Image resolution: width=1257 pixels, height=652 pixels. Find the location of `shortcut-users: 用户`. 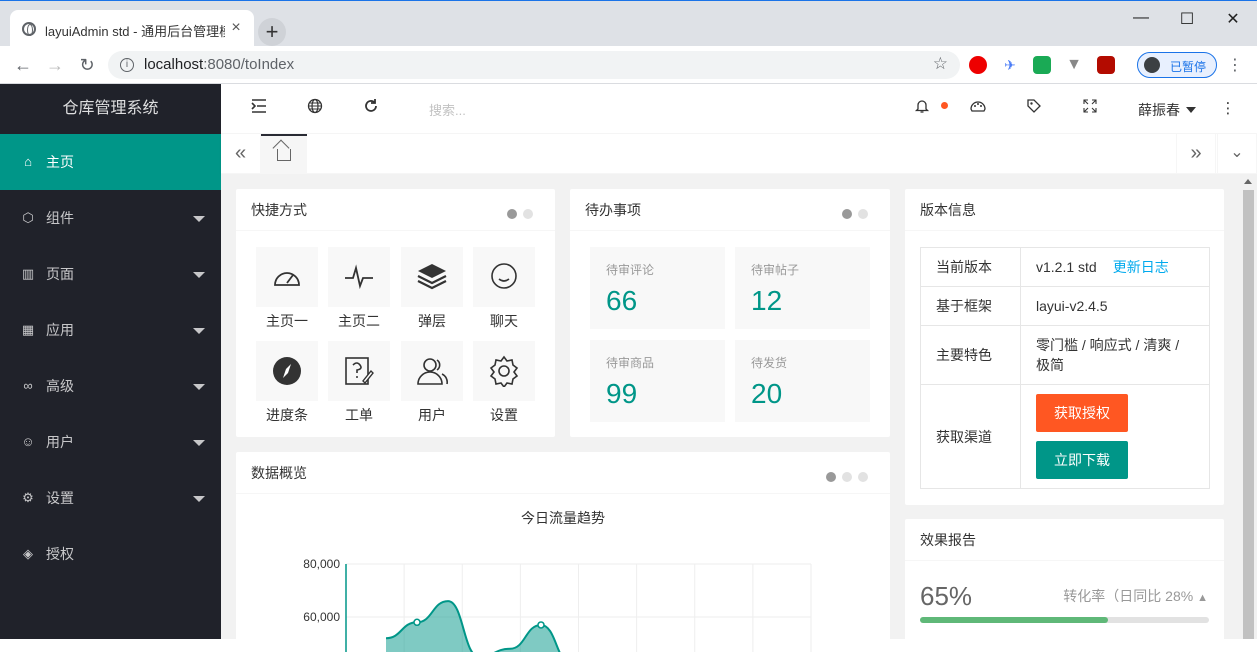

shortcut-users: 用户 is located at coordinates (432, 383).